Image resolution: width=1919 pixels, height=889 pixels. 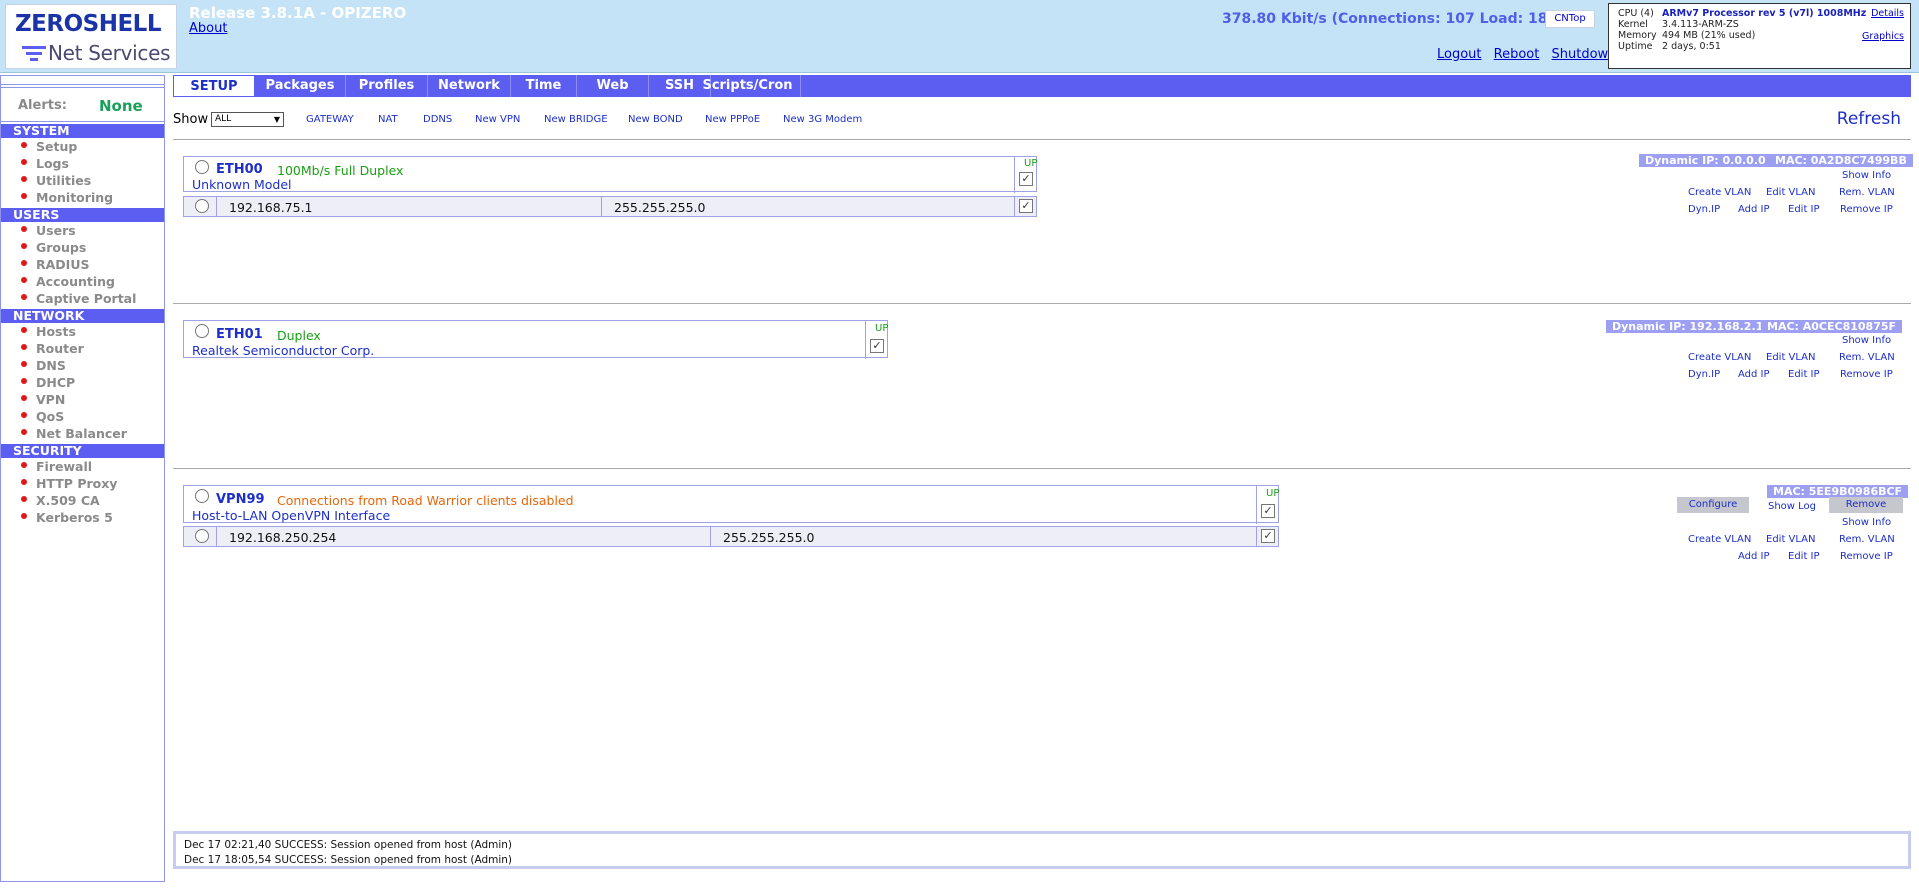 What do you see at coordinates (74, 197) in the screenshot?
I see `sidebar-item-label: Monitoring` at bounding box center [74, 197].